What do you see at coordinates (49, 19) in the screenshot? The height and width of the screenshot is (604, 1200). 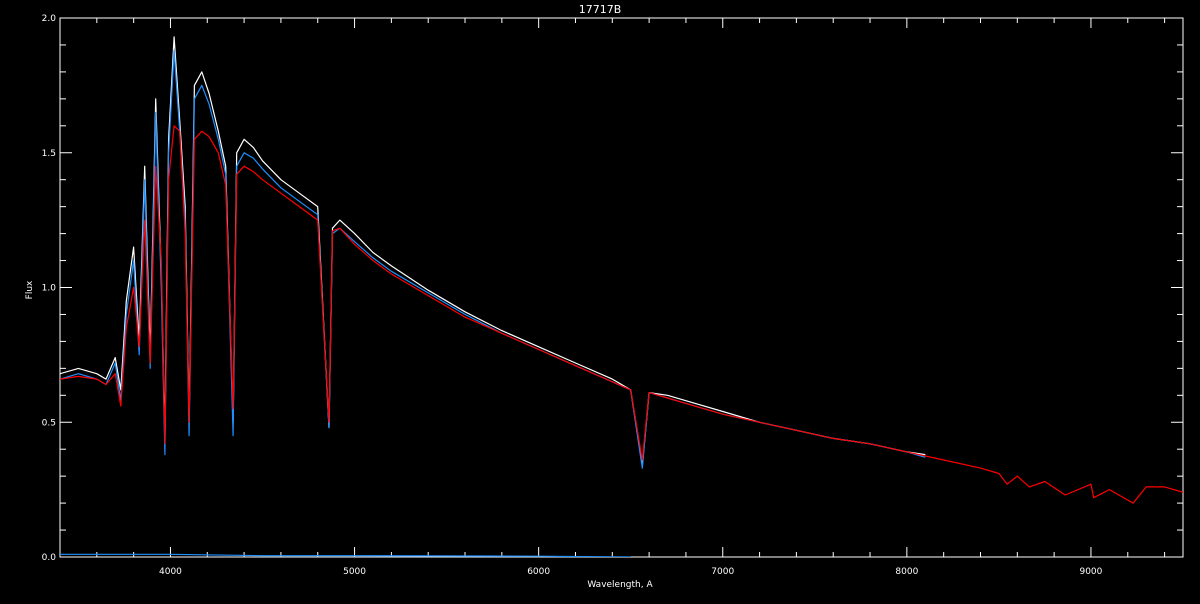 I see `y-tick-label: 2.0` at bounding box center [49, 19].